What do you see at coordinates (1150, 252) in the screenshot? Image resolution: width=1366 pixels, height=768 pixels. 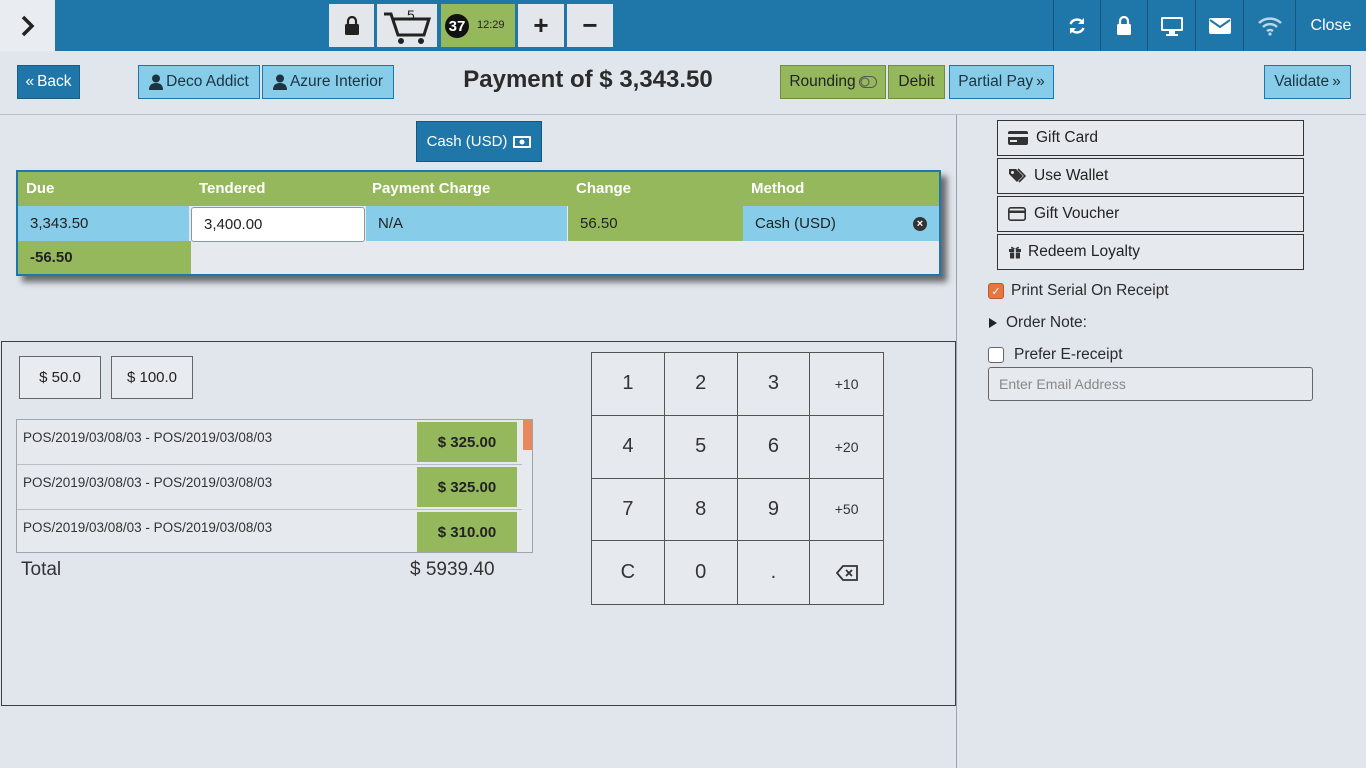 I see `redeem-loyalty-button: Redeem Loyalty` at bounding box center [1150, 252].